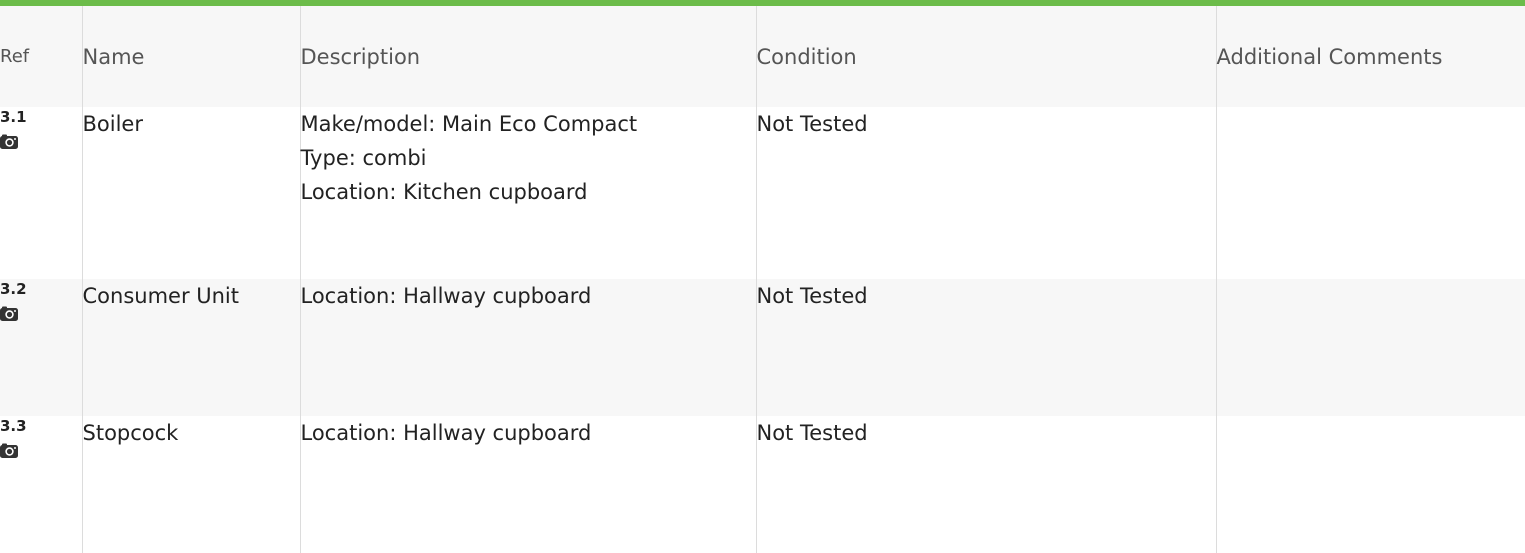 The height and width of the screenshot is (553, 1525). What do you see at coordinates (469, 124) in the screenshot?
I see `description-line: Make/model: Main Eco Compact` at bounding box center [469, 124].